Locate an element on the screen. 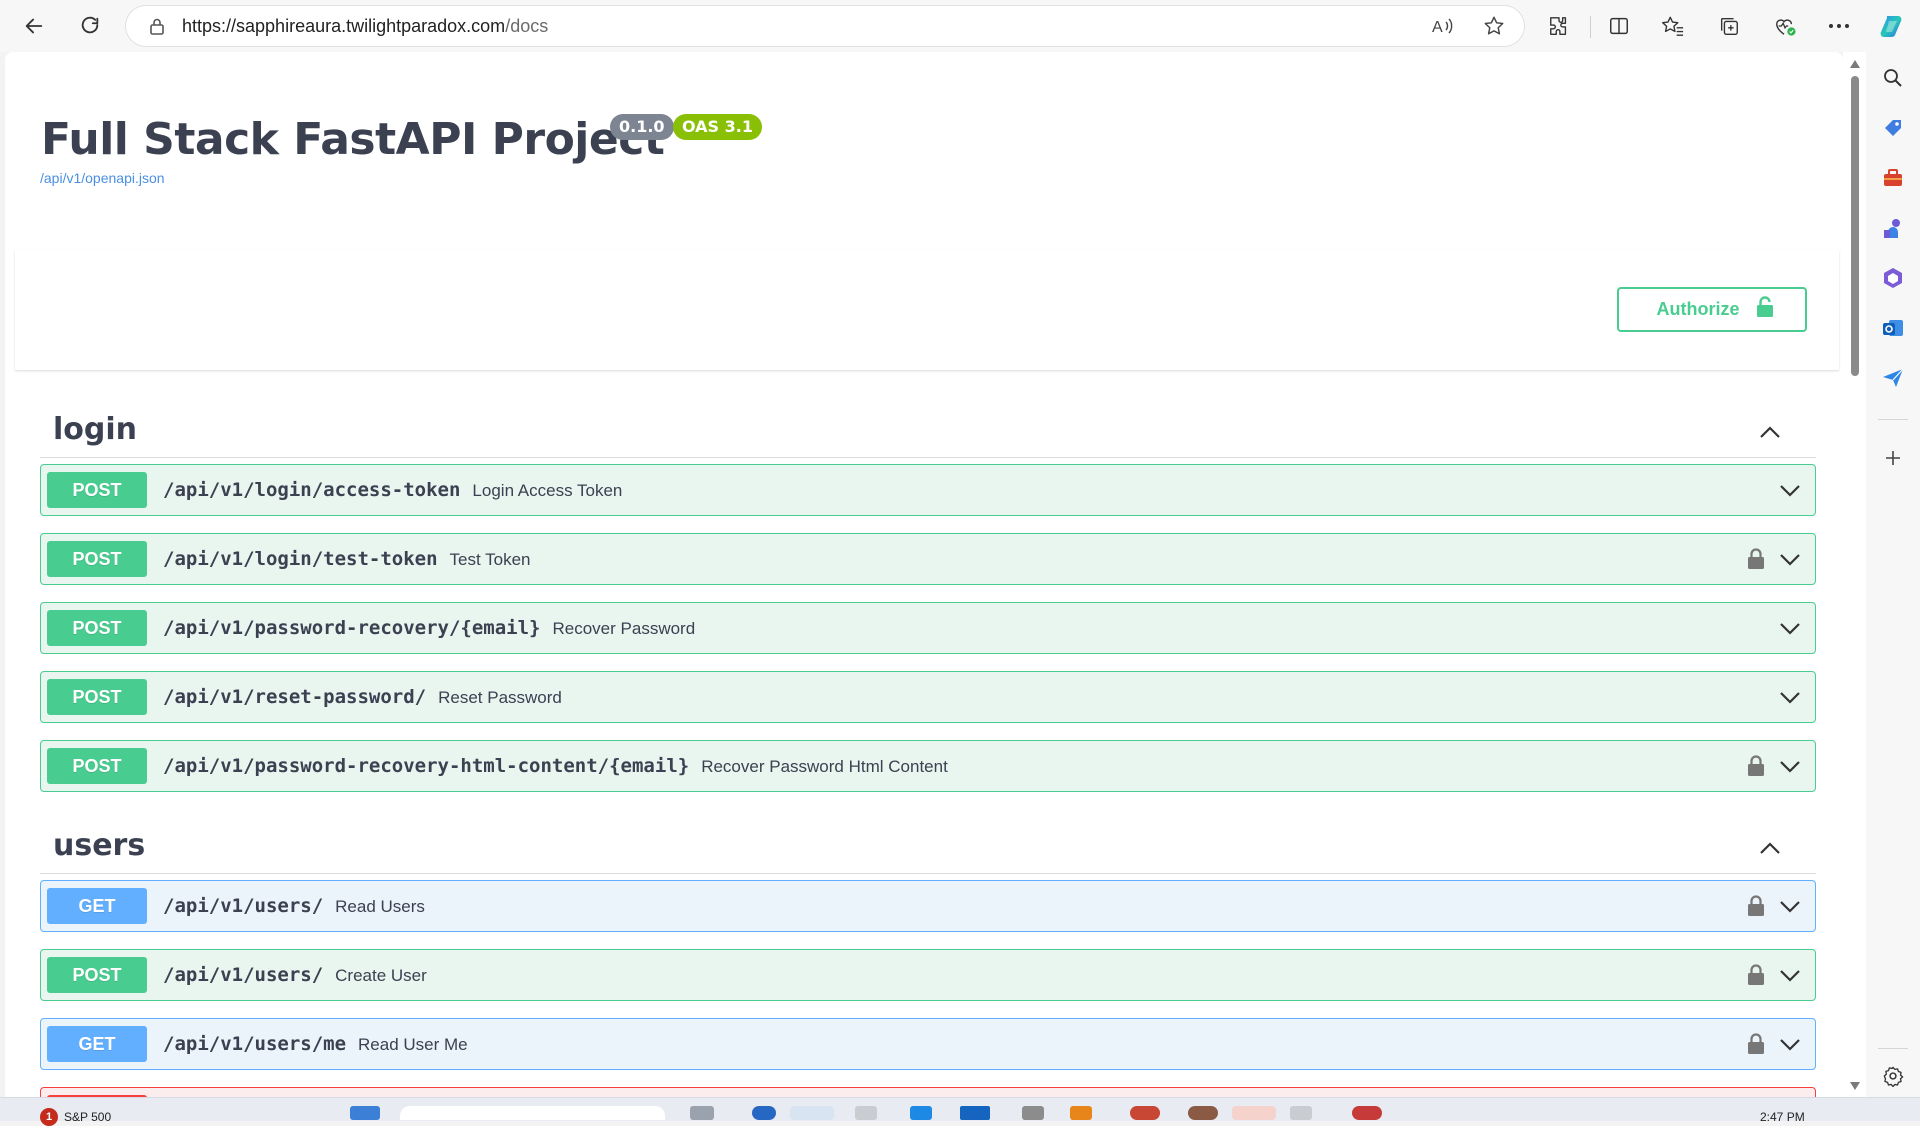  extensions-icon is located at coordinates (1559, 26).